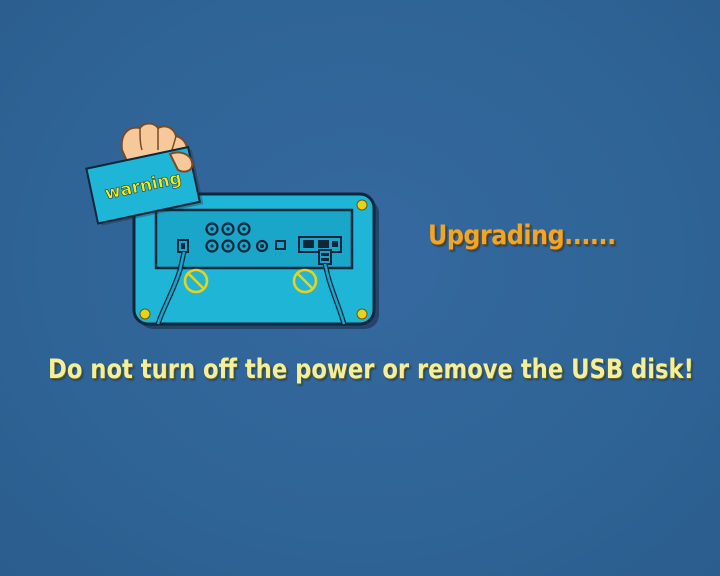 The height and width of the screenshot is (576, 720). I want to click on device-rear-panel-icon, so click(255, 260).